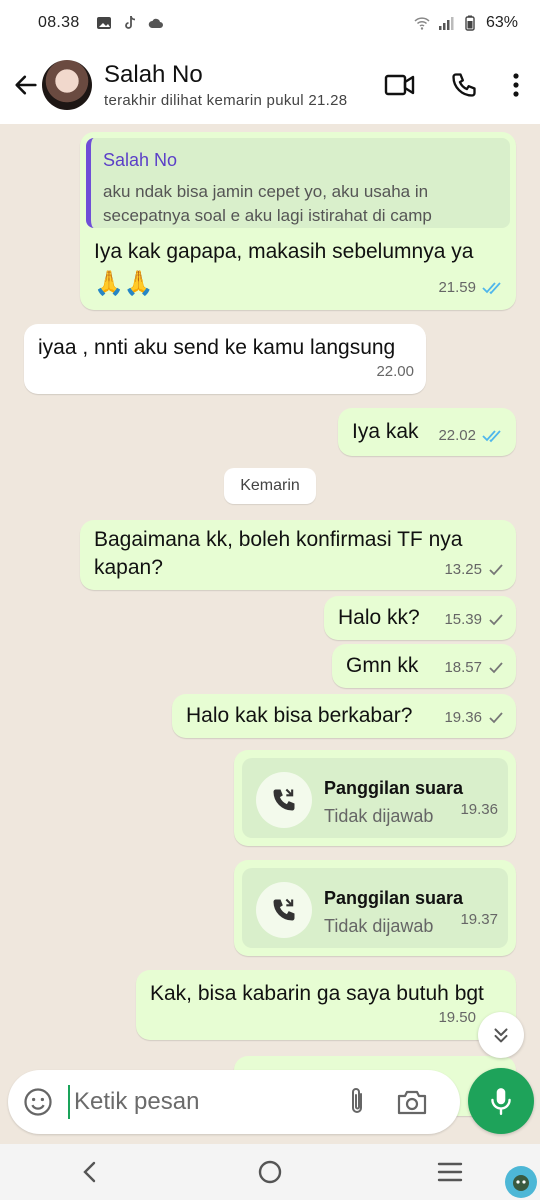  What do you see at coordinates (67, 85) in the screenshot?
I see `avatar` at bounding box center [67, 85].